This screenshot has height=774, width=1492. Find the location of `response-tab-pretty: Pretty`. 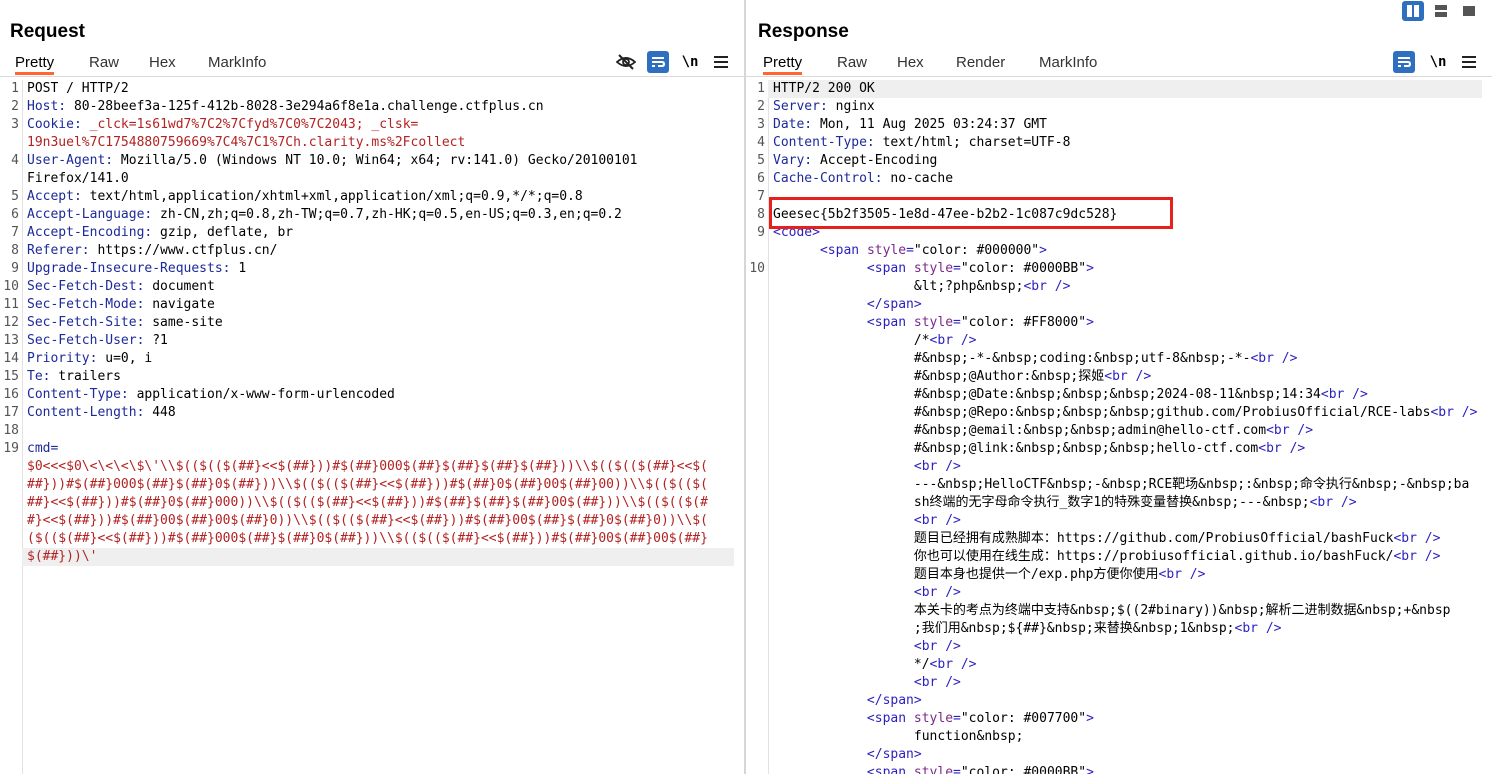

response-tab-pretty: Pretty is located at coordinates (783, 64).